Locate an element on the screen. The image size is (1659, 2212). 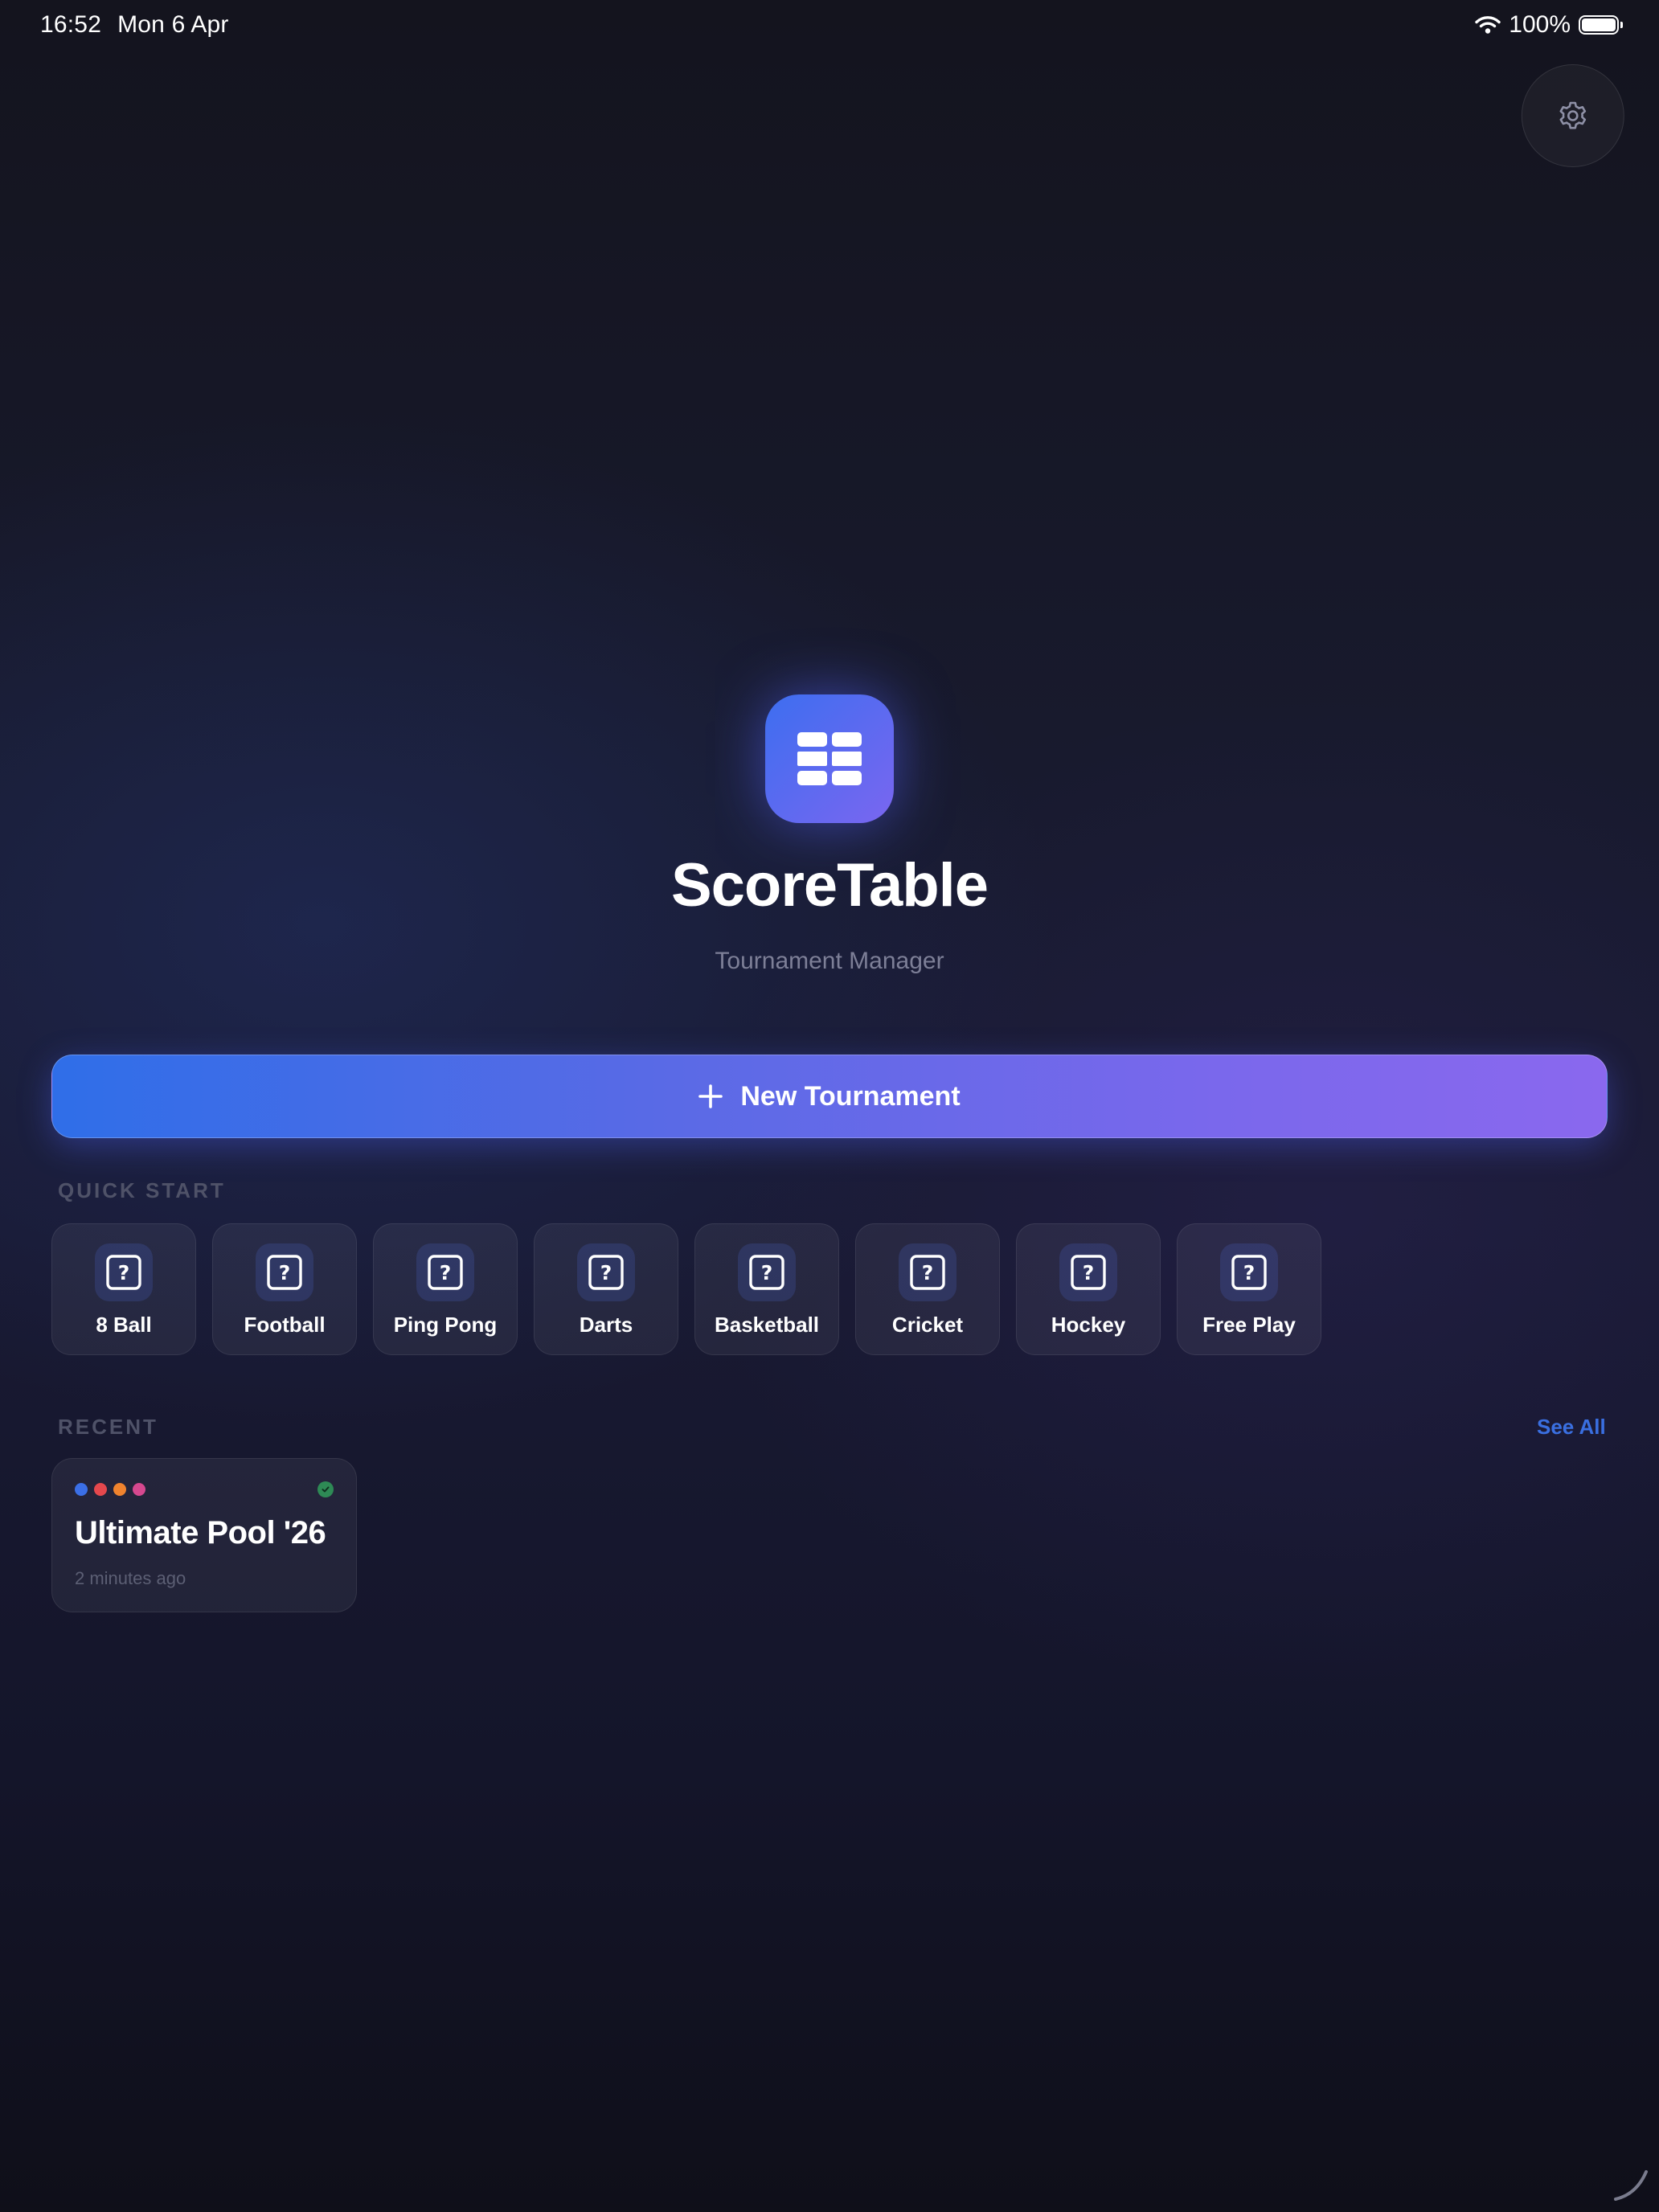
quick-start-hockey: ? Hockey is located at coordinates (1088, 1289).